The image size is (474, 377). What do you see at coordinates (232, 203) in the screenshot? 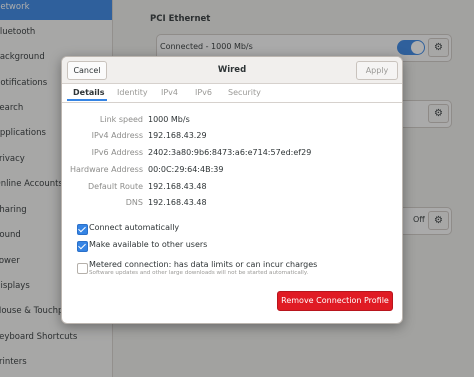
I see `detail-row-dns: DNS 192.168.43.48` at bounding box center [232, 203].